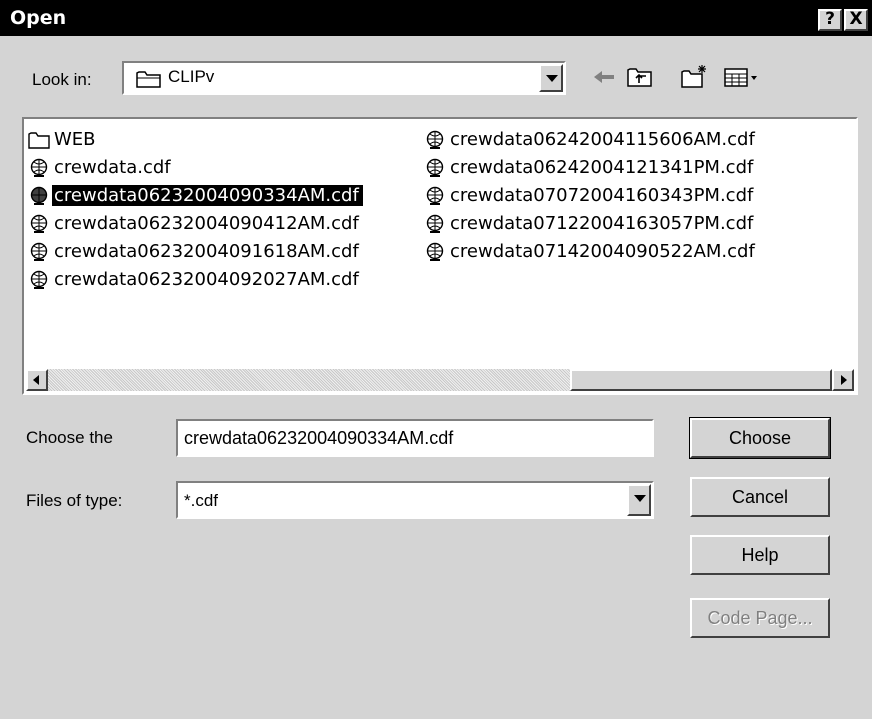 The height and width of the screenshot is (719, 872). I want to click on view-menu-icon, so click(742, 77).